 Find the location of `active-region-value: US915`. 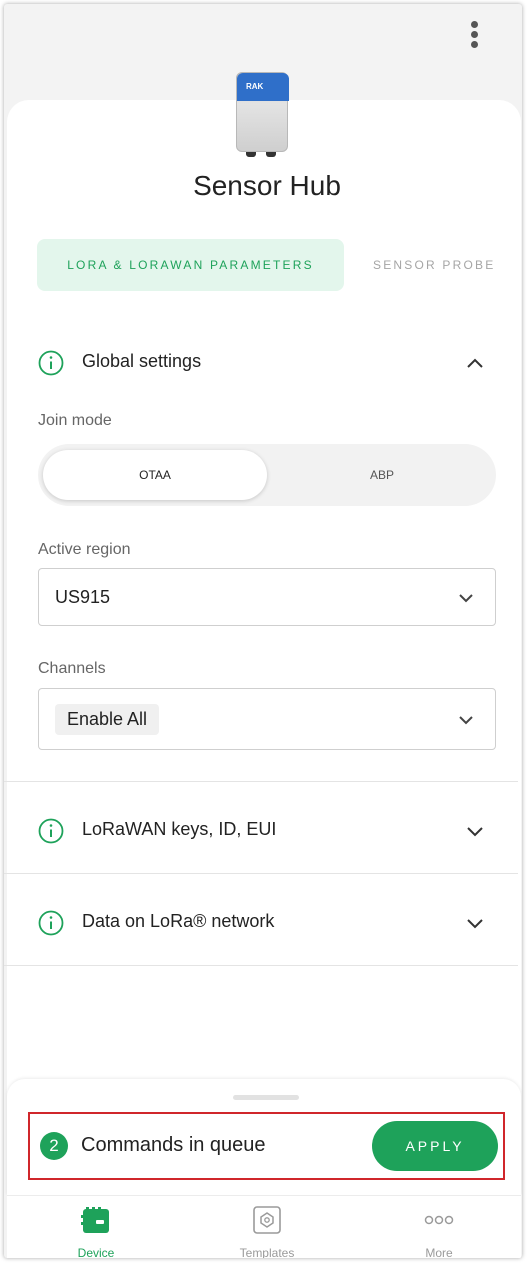

active-region-value: US915 is located at coordinates (83, 597).